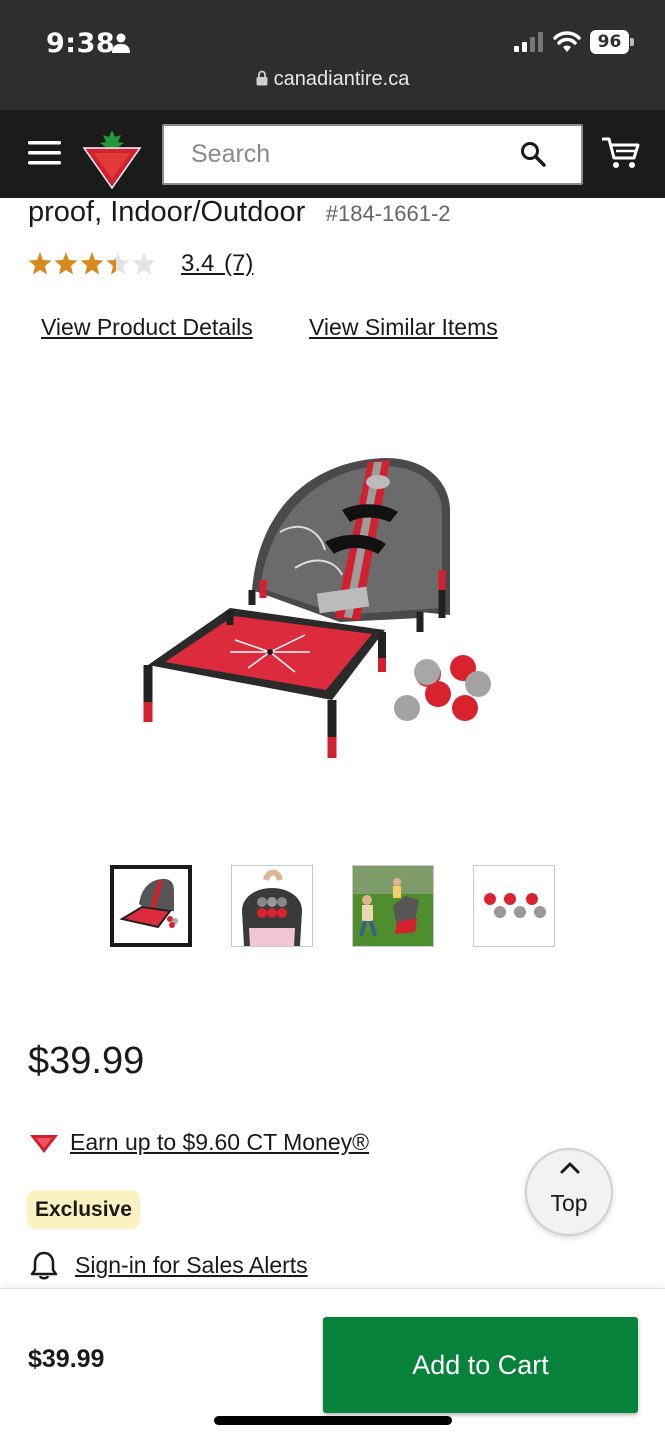  Describe the element at coordinates (147, 327) in the screenshot. I see `view-product-details-link: View Product Details` at that location.